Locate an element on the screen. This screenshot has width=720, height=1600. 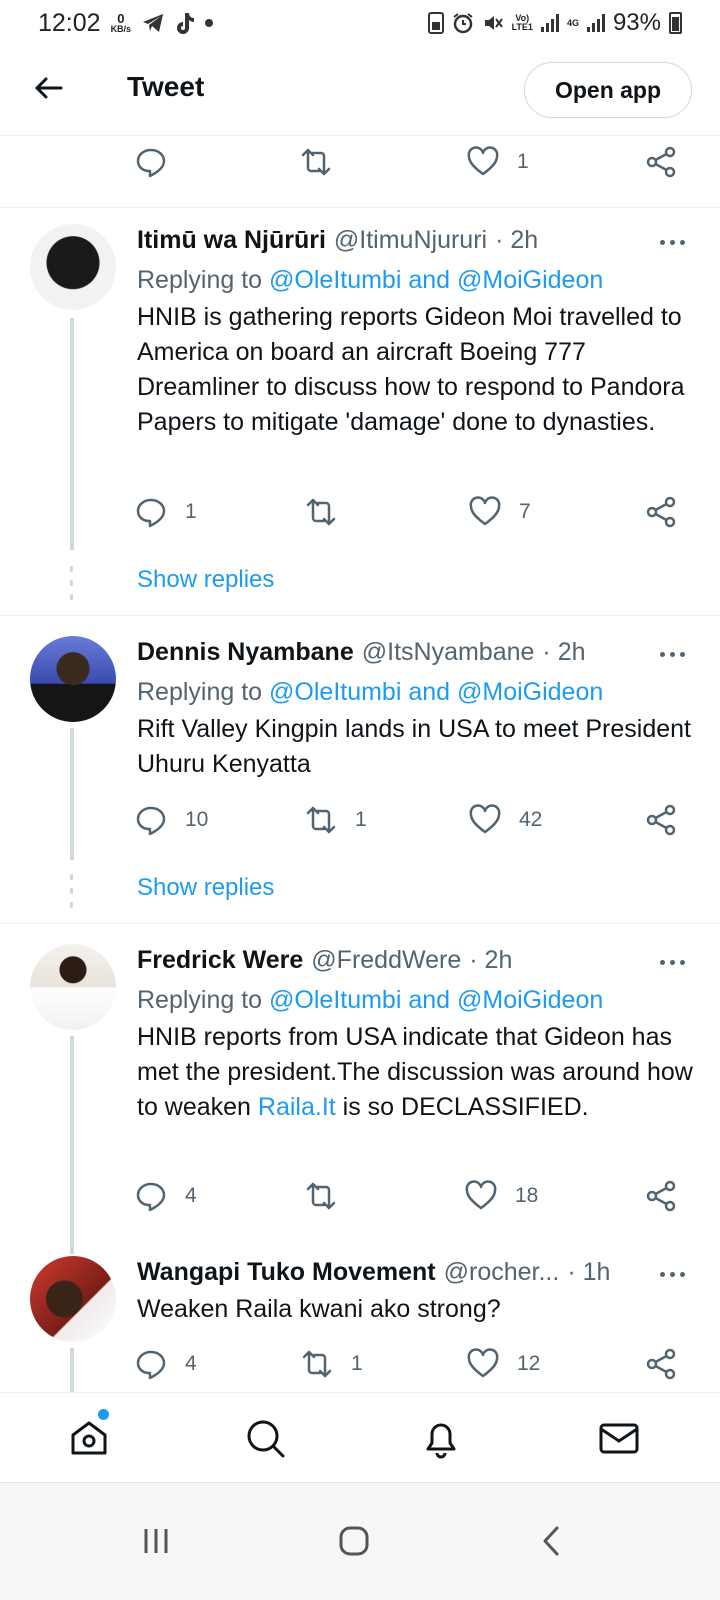
network-type: 4G is located at coordinates (572, 22).